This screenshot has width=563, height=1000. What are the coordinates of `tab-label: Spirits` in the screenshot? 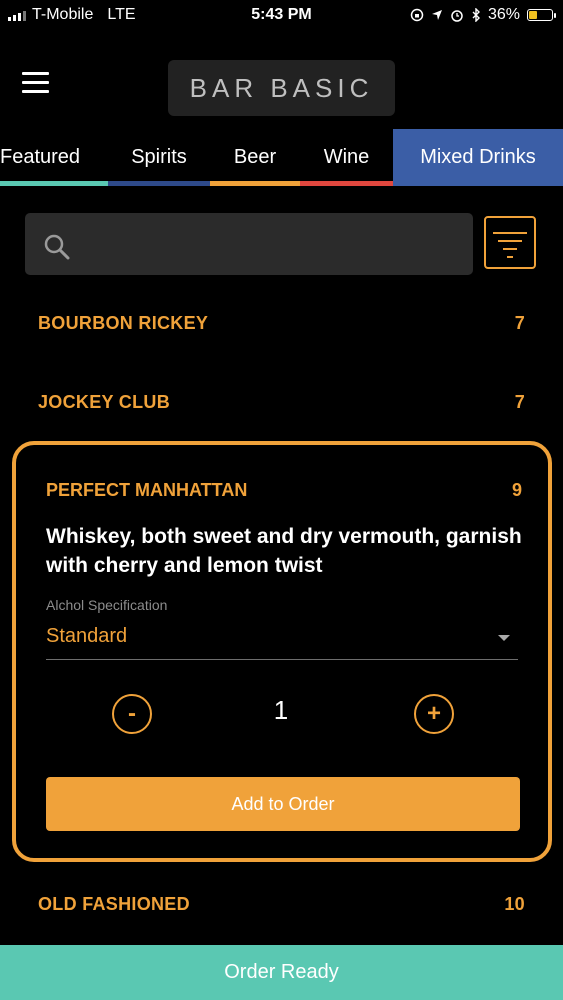 It's located at (159, 157).